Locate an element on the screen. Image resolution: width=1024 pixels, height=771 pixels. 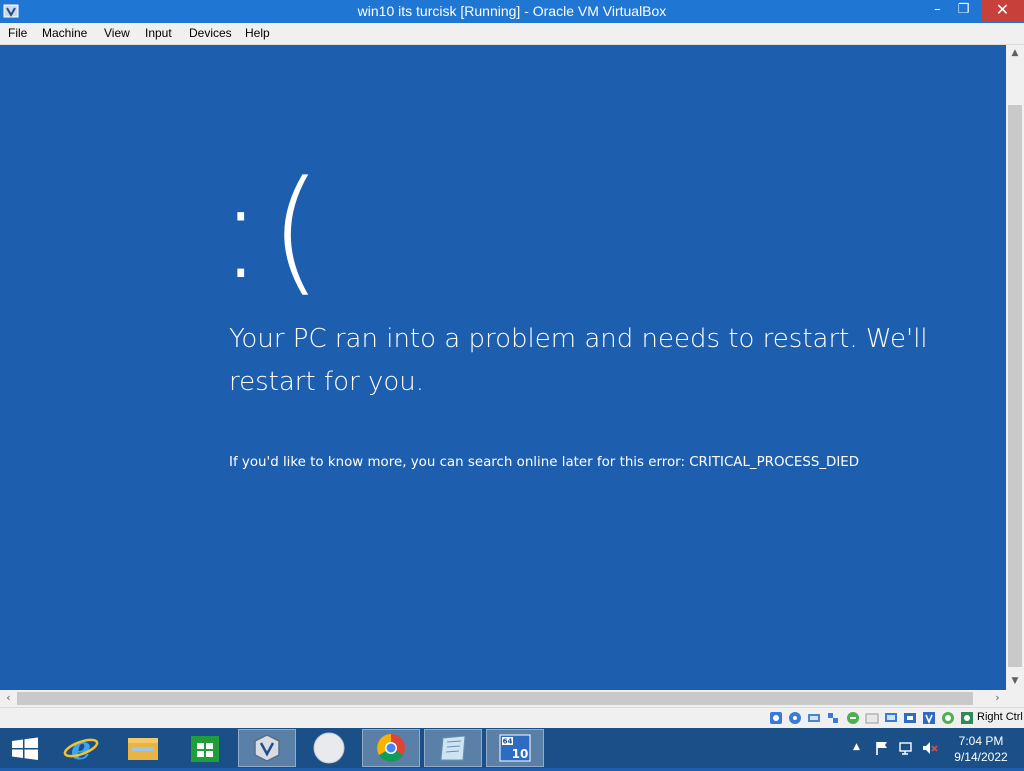
tray-chevron-icon: ▲ is located at coordinates (856, 747).